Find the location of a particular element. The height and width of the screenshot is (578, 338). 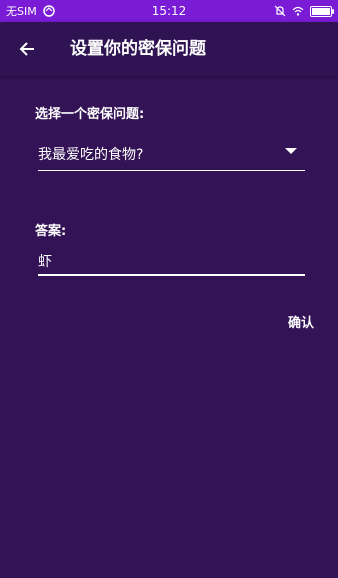

question-label: 选择一个密保问题: is located at coordinates (90, 114).